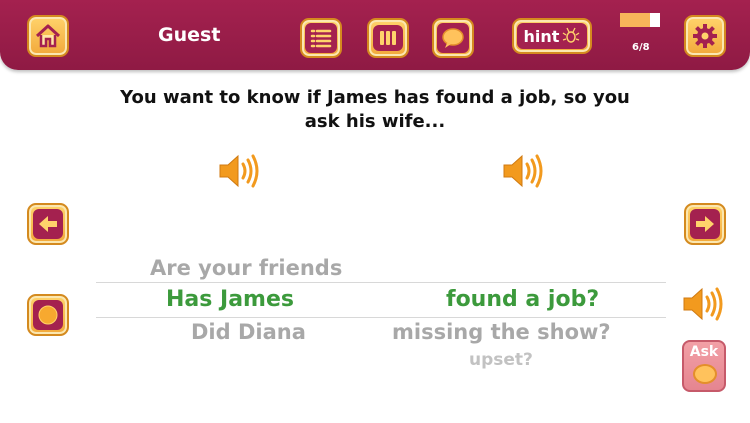 This screenshot has width=750, height=423. Describe the element at coordinates (246, 268) in the screenshot. I see `left-option-above: Are your friends` at that location.